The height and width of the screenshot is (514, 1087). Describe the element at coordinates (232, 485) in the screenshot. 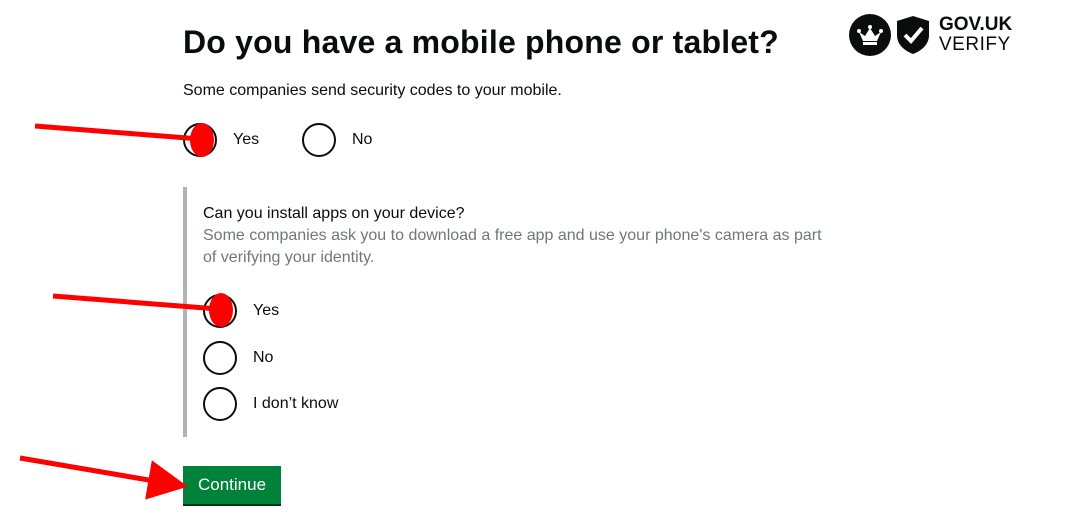

I see `continue-button: Continue` at that location.